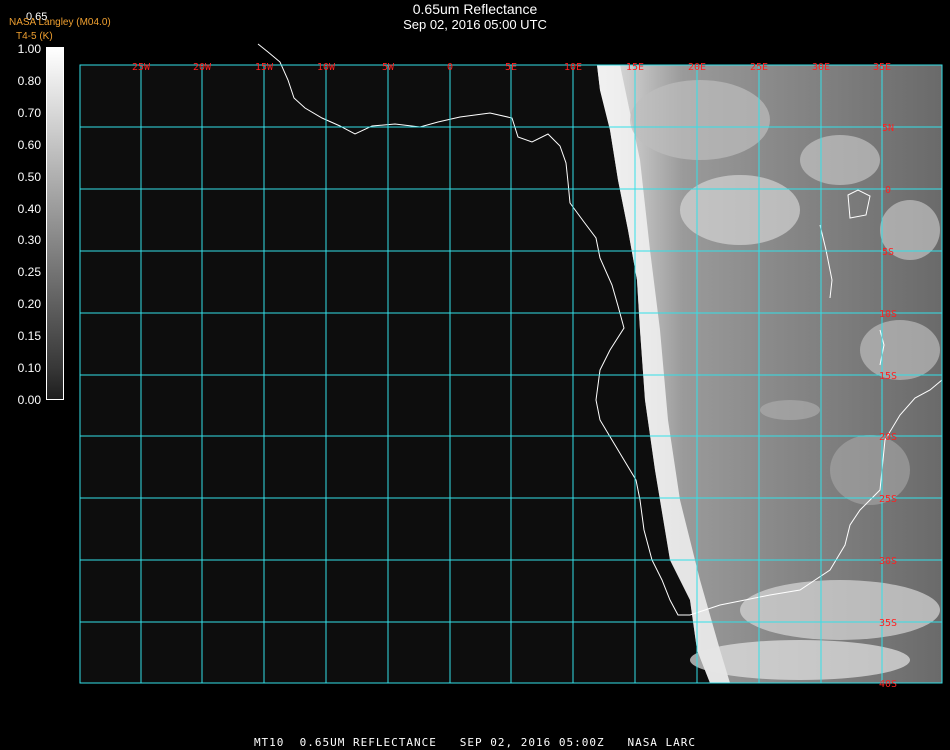  Describe the element at coordinates (888, 623) in the screenshot. I see `latitude-label: 35S` at that location.